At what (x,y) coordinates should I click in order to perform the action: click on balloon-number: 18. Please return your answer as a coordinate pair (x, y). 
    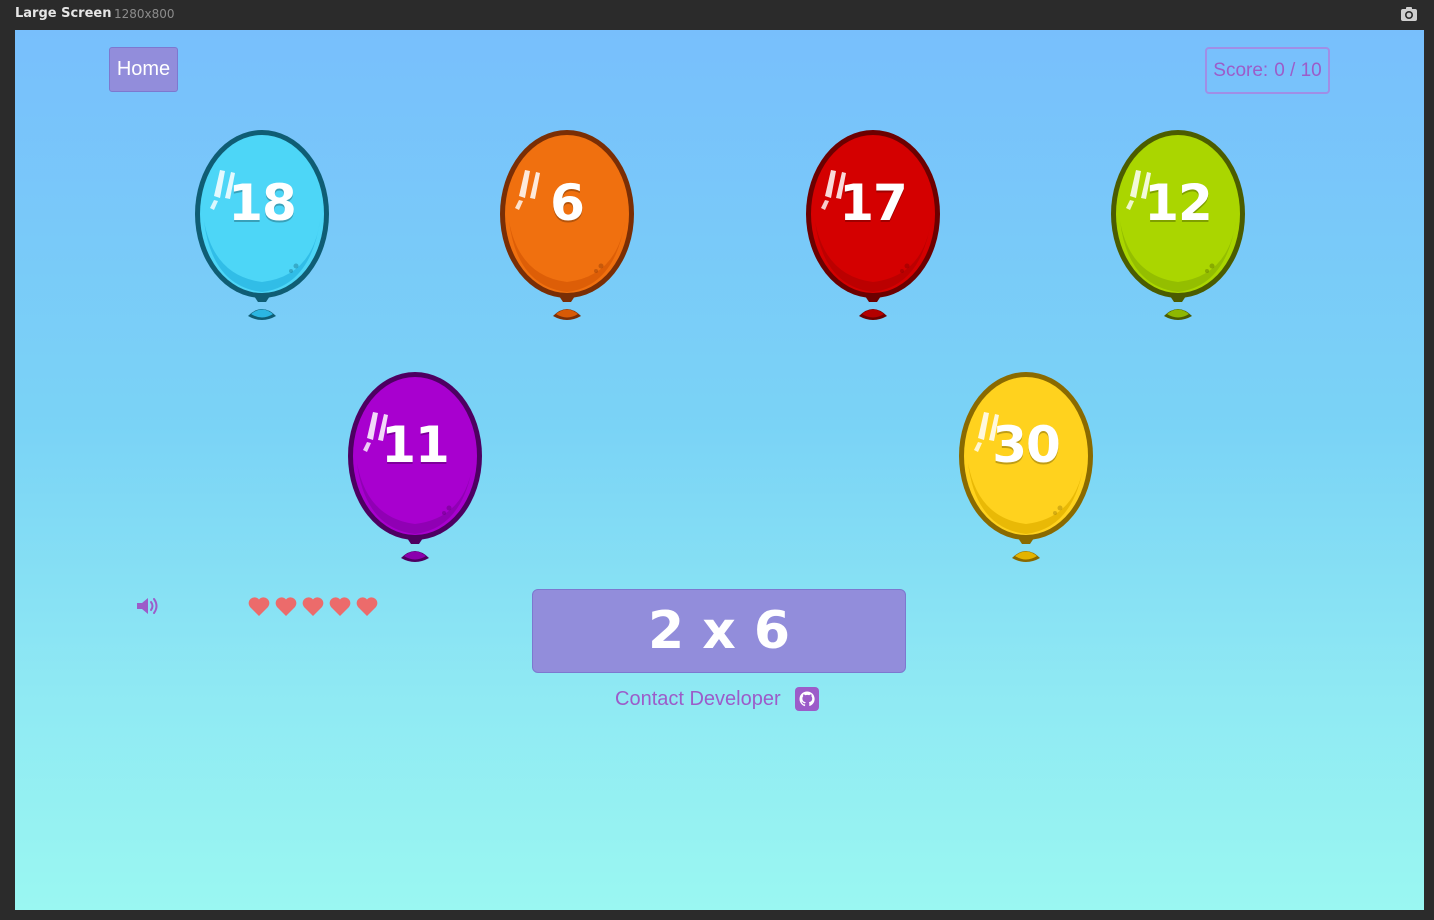
    Looking at the image, I should click on (262, 203).